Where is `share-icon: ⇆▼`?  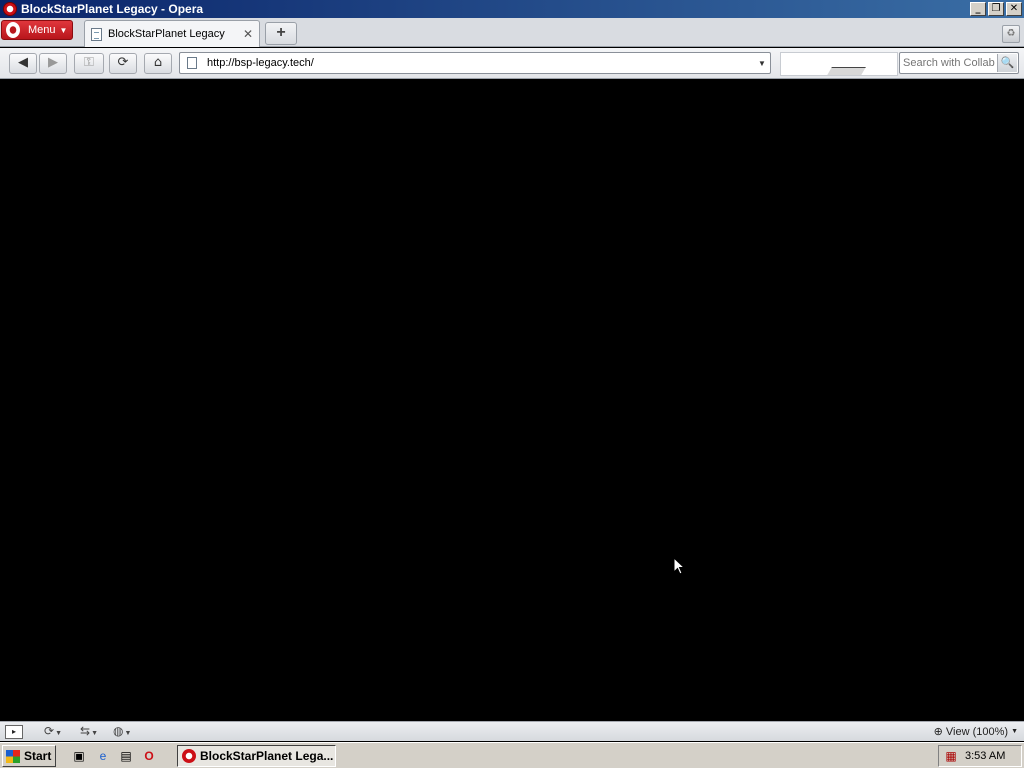 share-icon: ⇆▼ is located at coordinates (89, 732).